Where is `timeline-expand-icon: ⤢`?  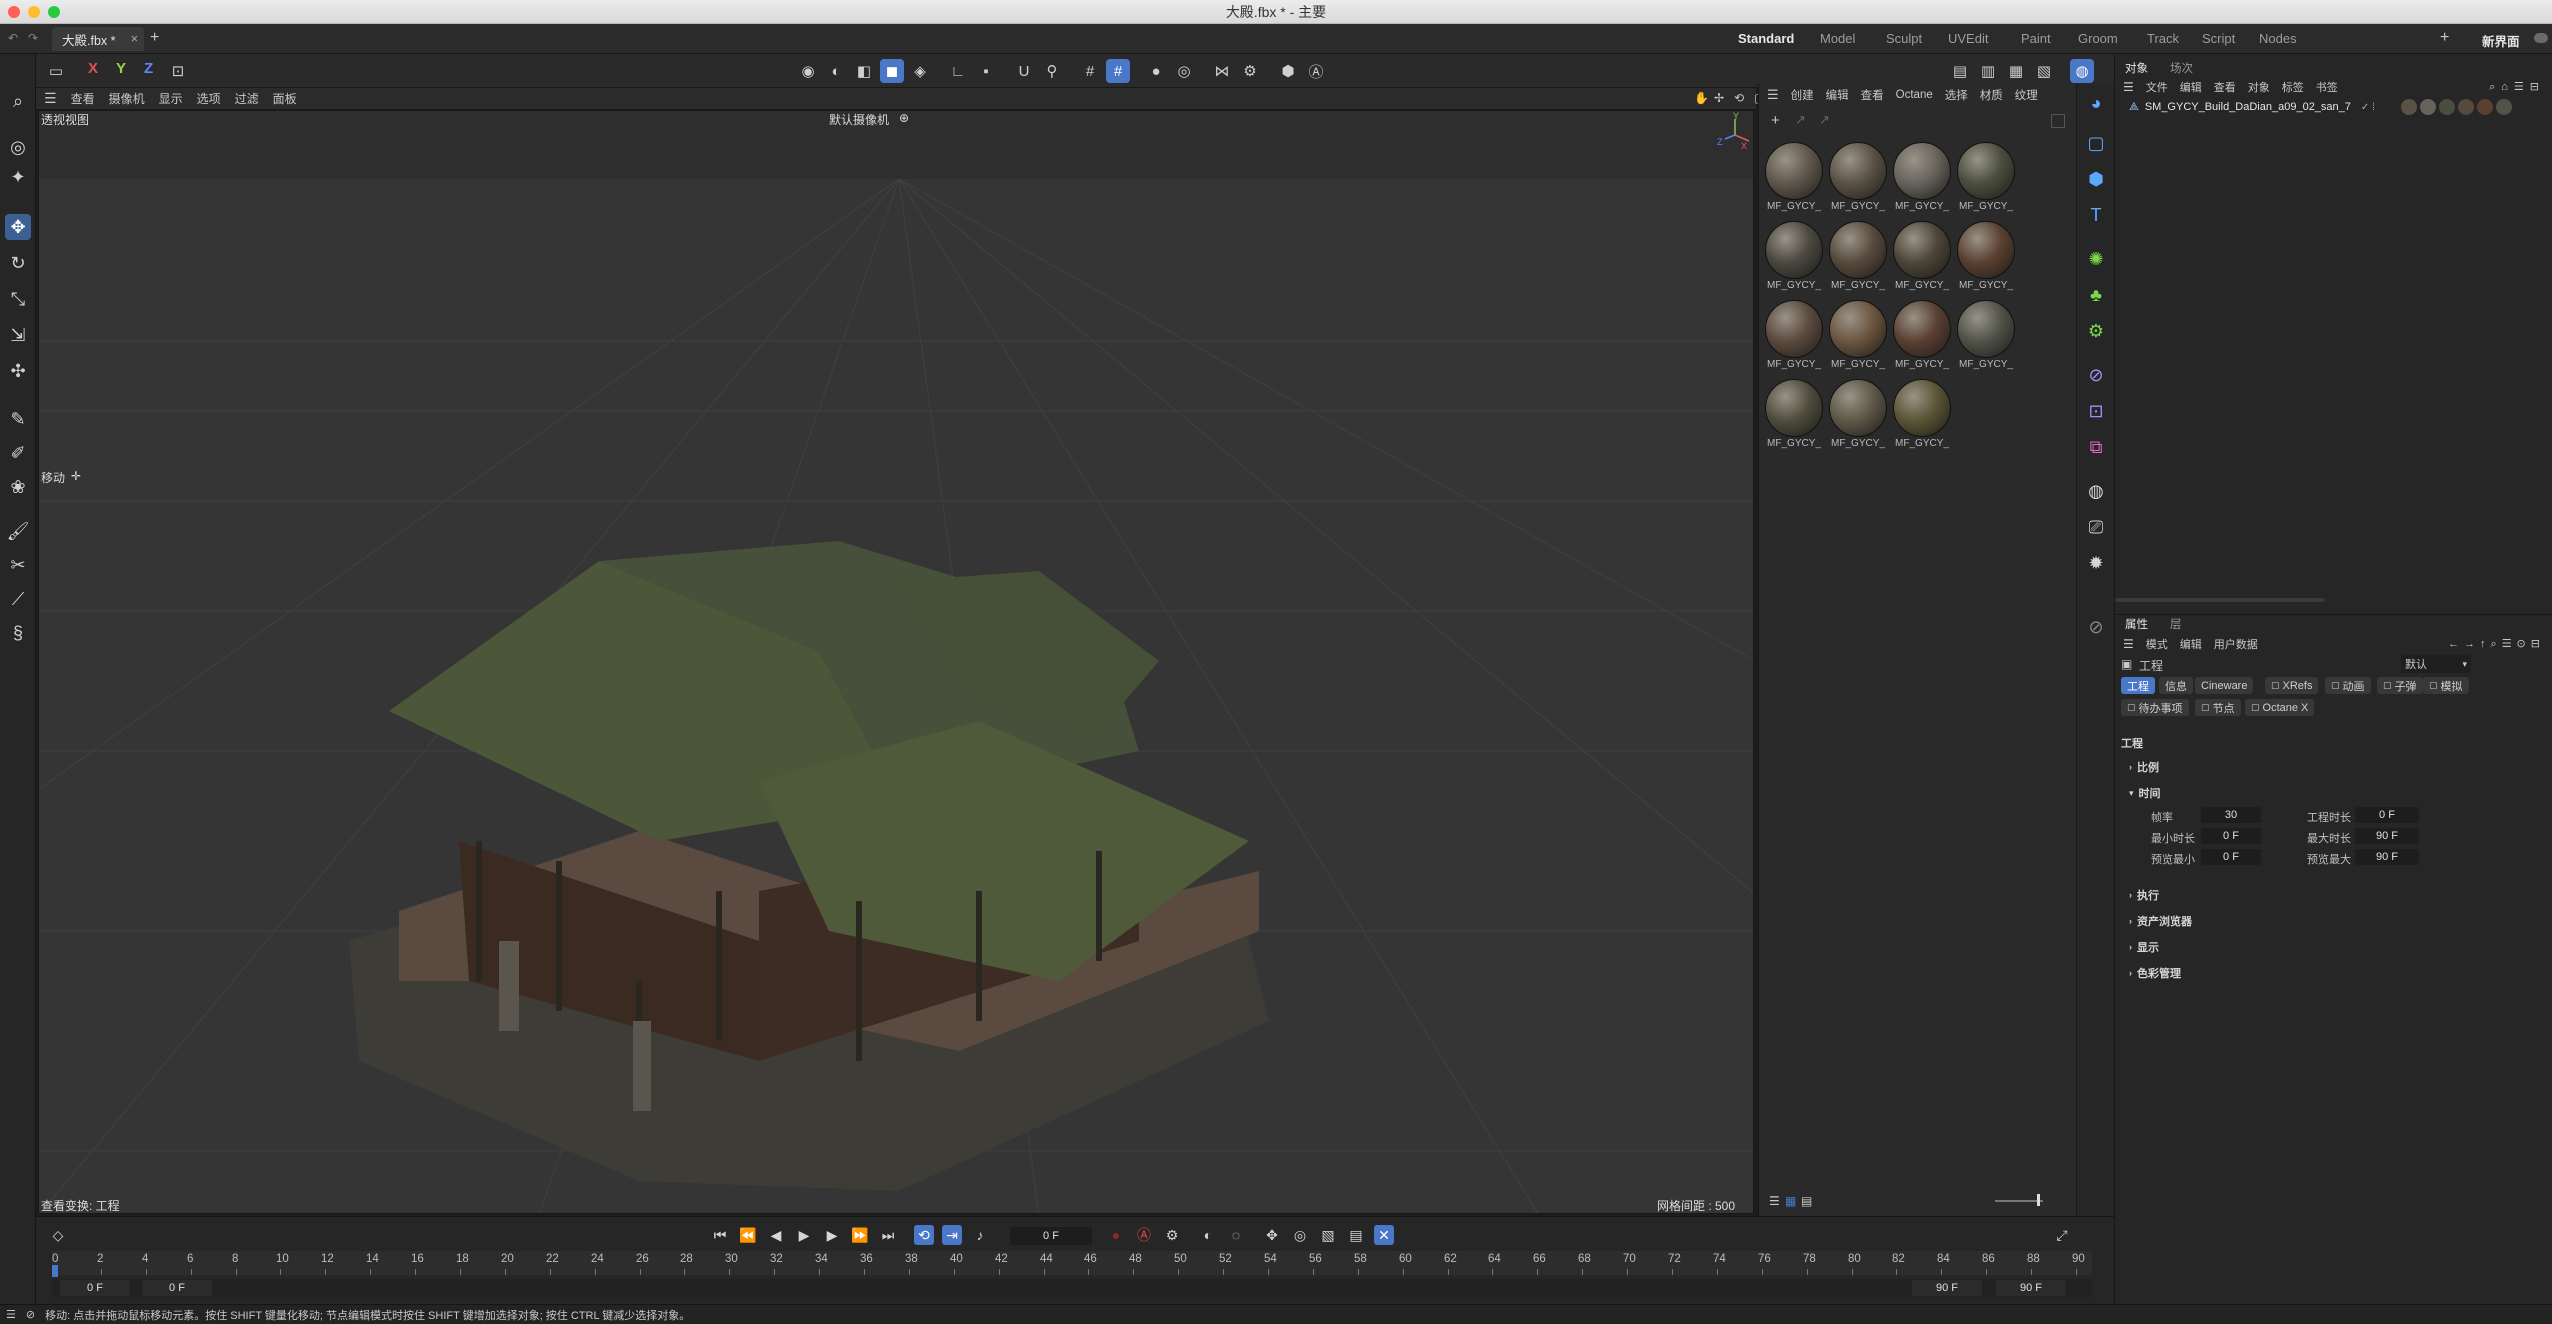 timeline-expand-icon: ⤢ is located at coordinates (2062, 1235).